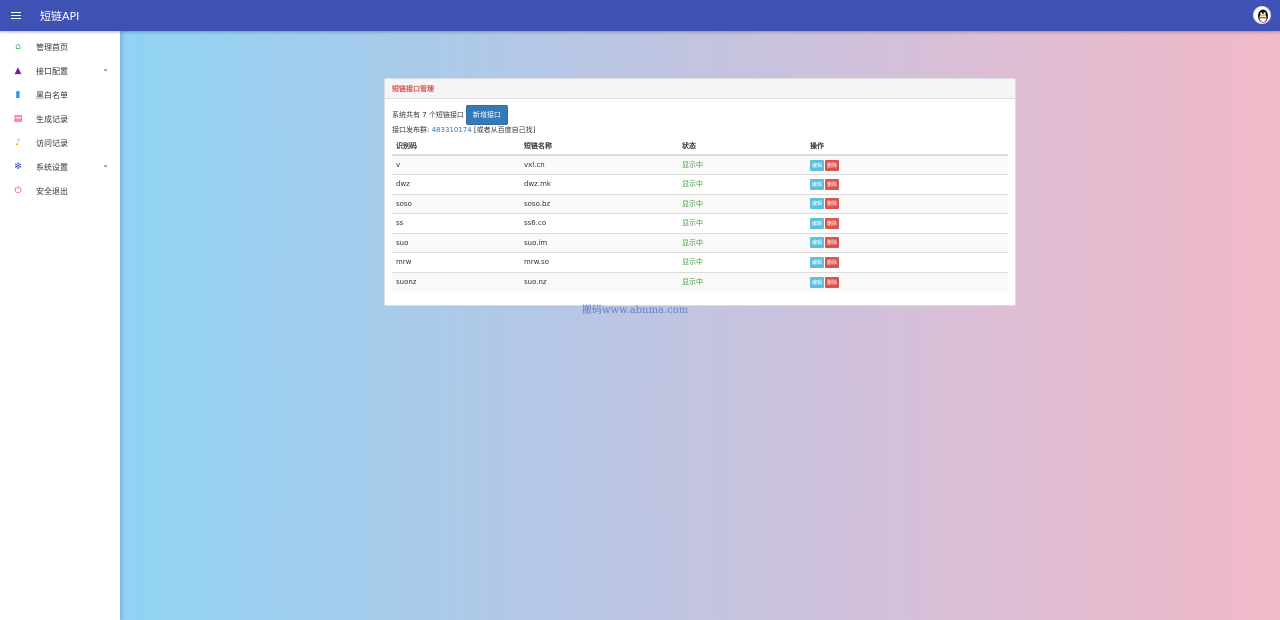 This screenshot has height=620, width=1280. I want to click on app-title: 短链API, so click(60, 16).